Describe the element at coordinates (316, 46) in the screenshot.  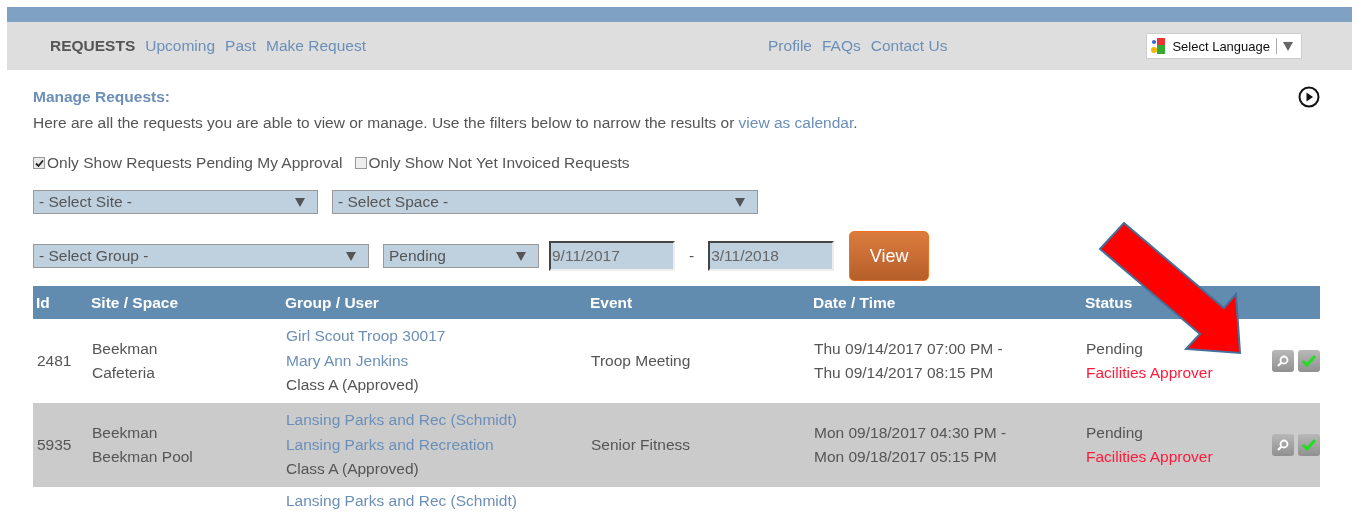
I see `nav-link: Make Request` at that location.